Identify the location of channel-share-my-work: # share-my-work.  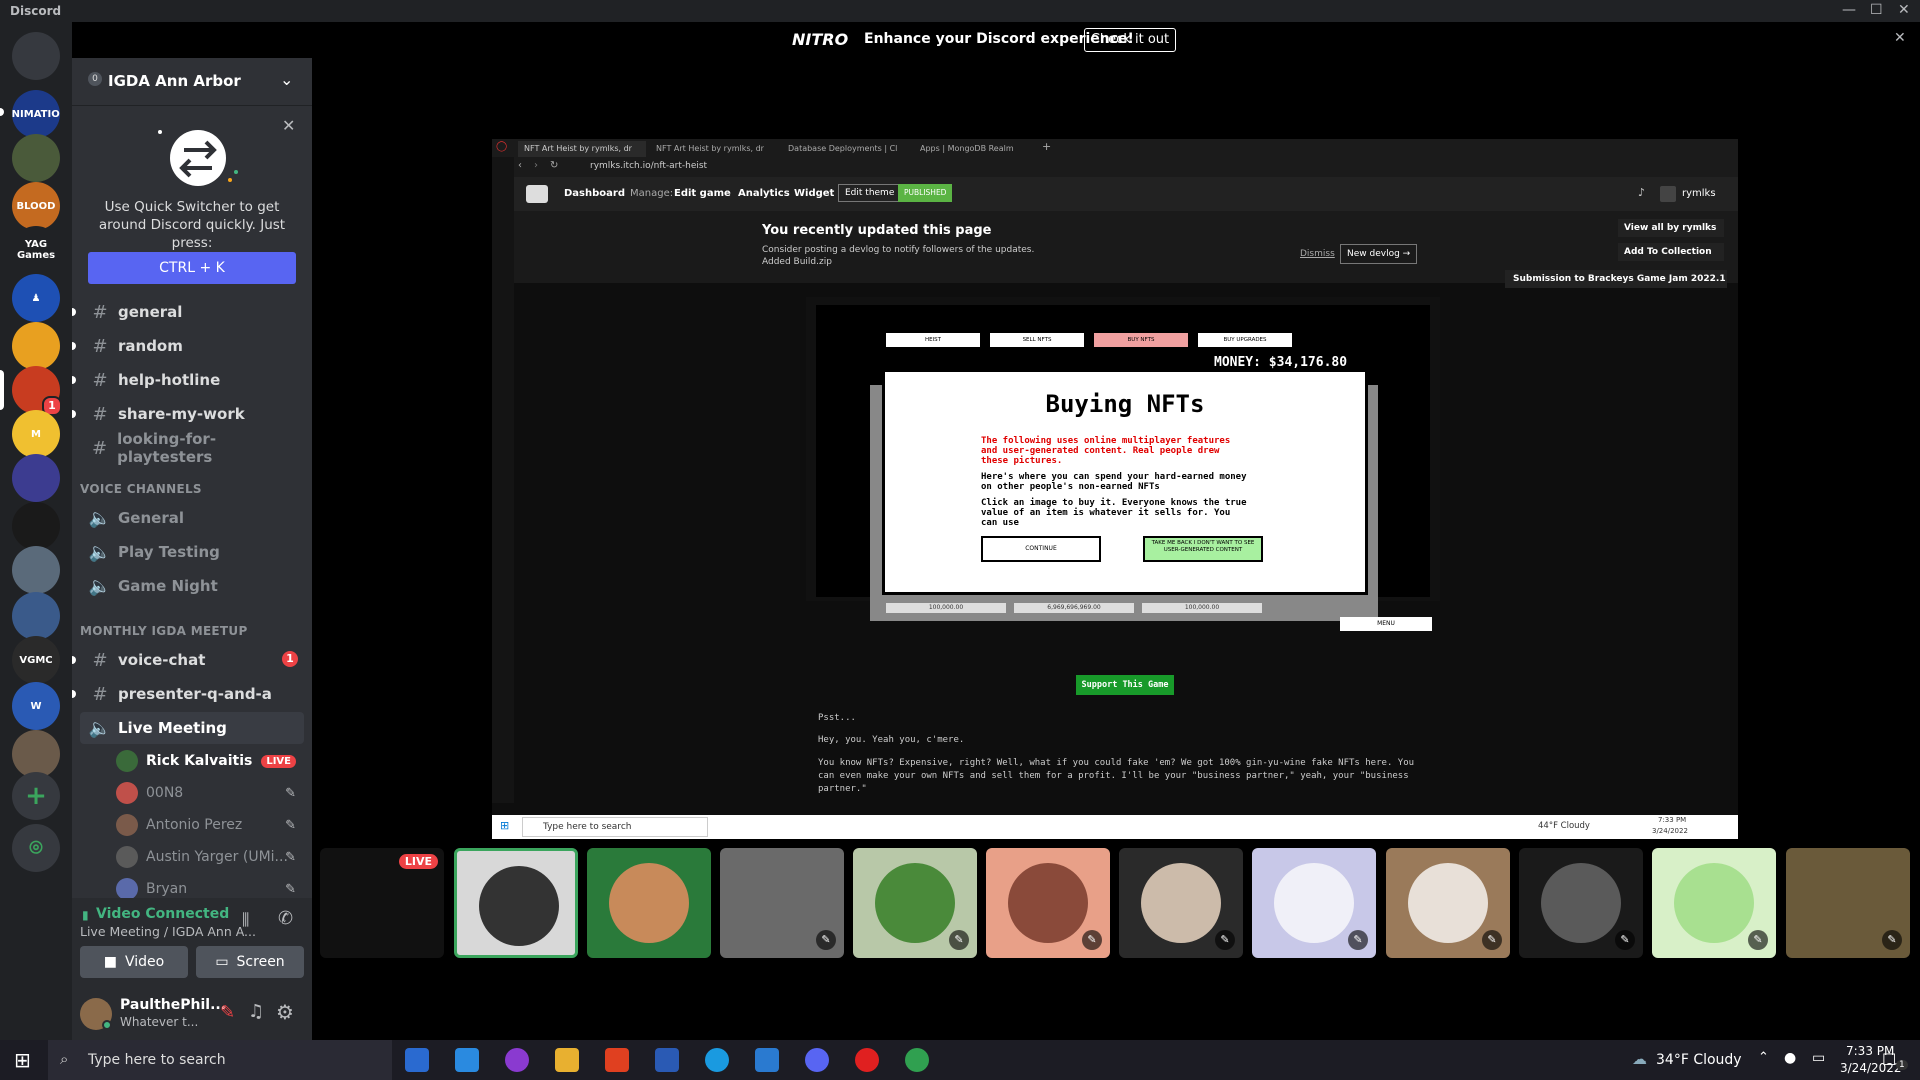
(188, 414).